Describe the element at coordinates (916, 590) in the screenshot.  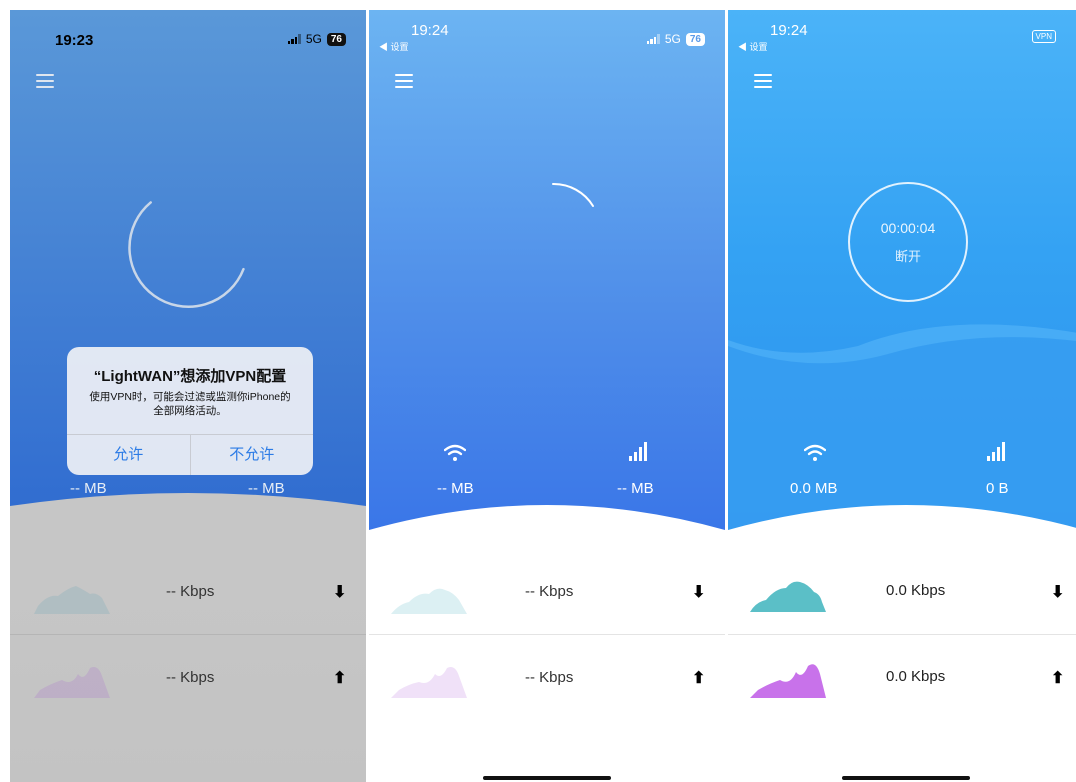
I see `download-speed: 0.0 Kbps` at that location.